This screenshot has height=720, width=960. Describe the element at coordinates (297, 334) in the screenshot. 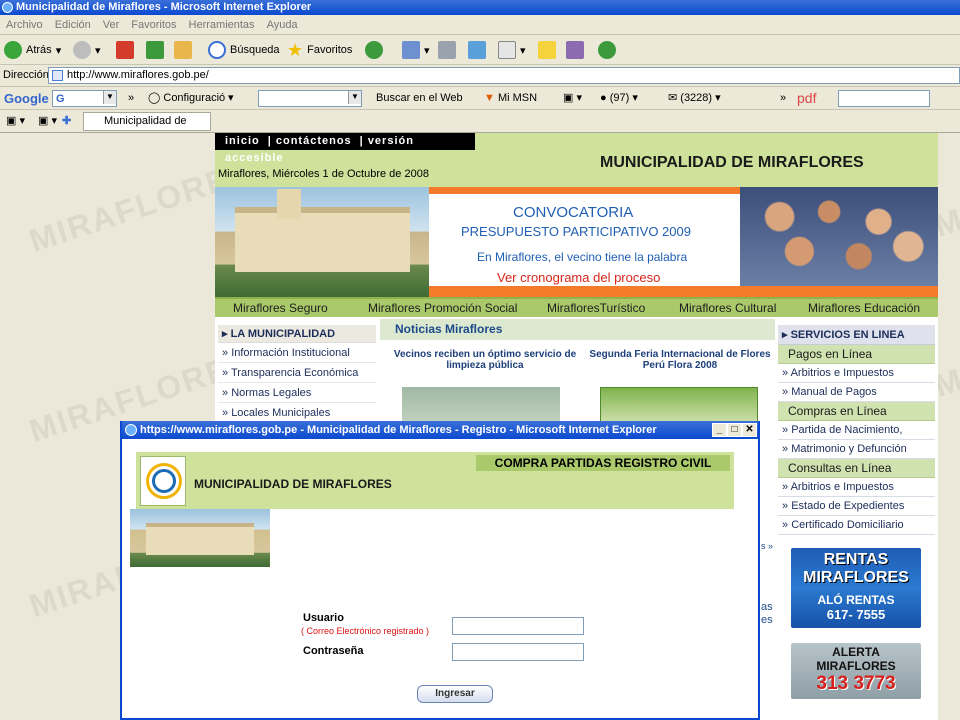

I see `left-menu-header: ▸ LA MUNICIPALIDAD` at that location.